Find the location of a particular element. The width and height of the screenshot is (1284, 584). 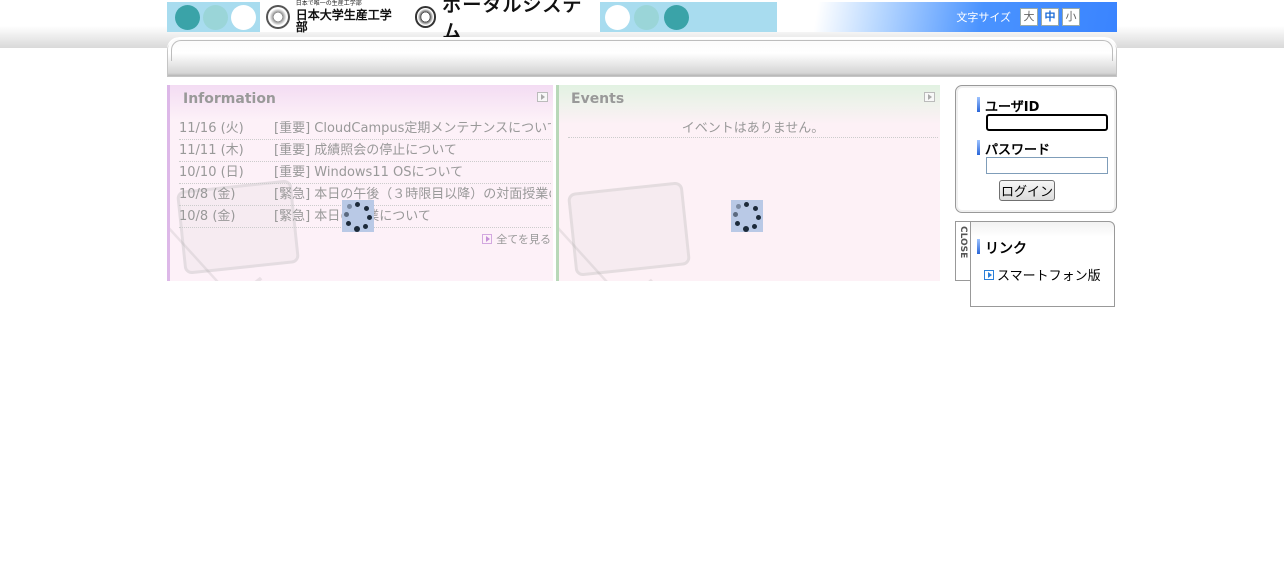

close-label: CLOSE is located at coordinates (963, 242).